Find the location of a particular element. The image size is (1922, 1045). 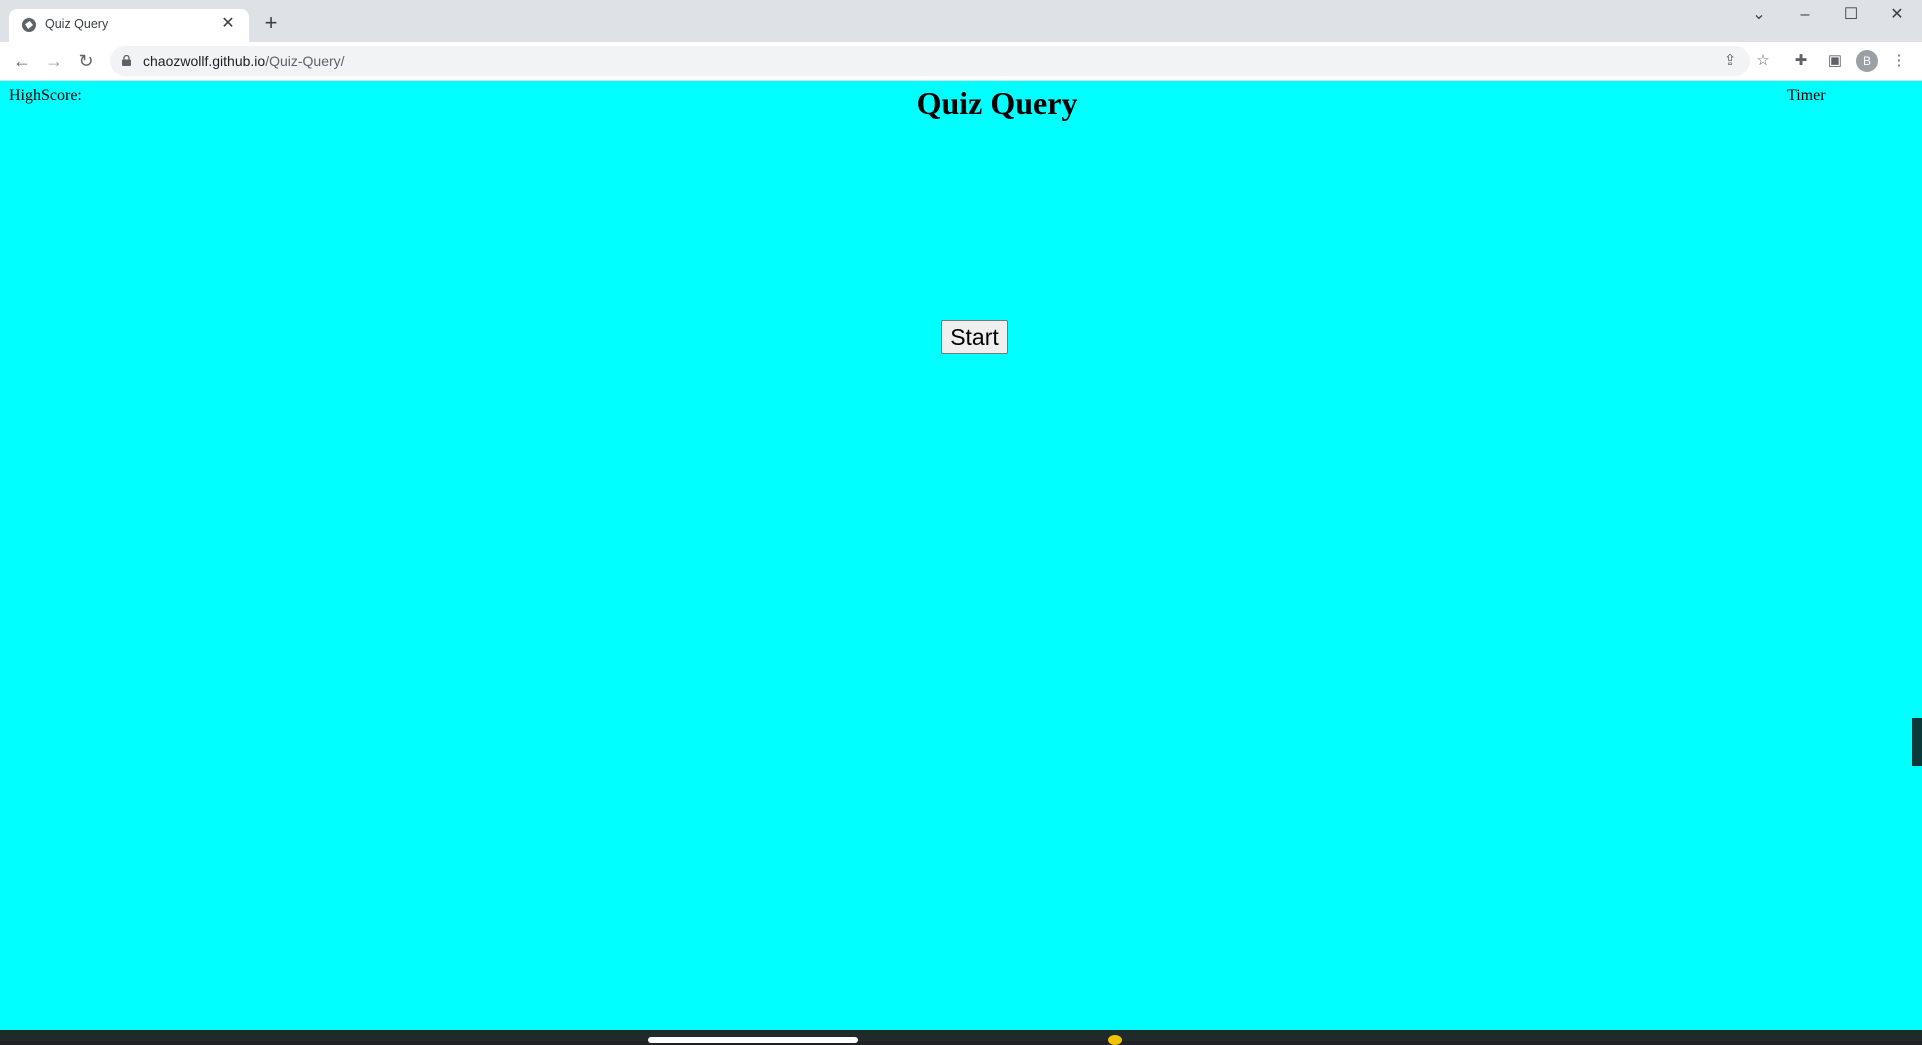

close-icon: ✕ is located at coordinates (228, 24).